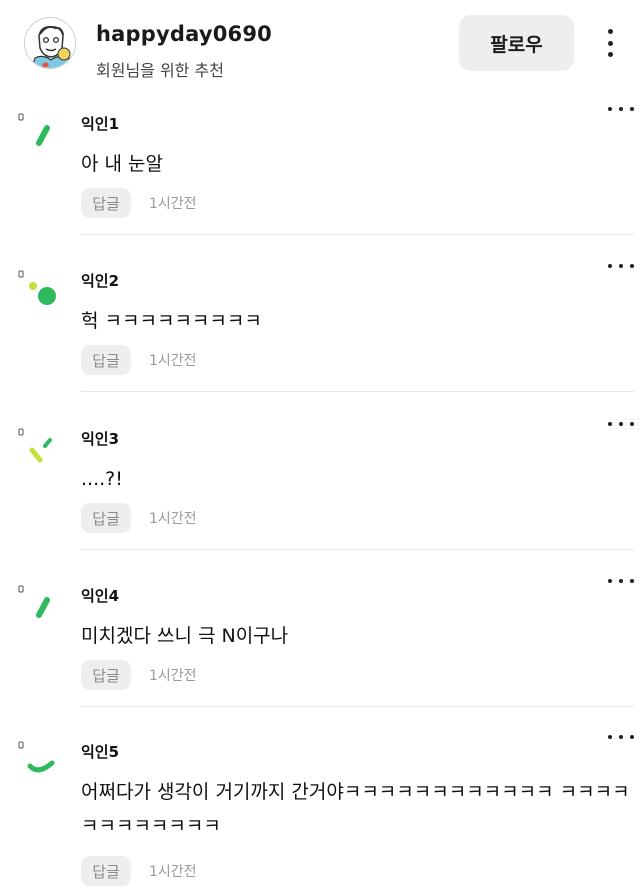 The height and width of the screenshot is (896, 640). Describe the element at coordinates (37, 287) in the screenshot. I see `green-dots-avatar-icon` at that location.